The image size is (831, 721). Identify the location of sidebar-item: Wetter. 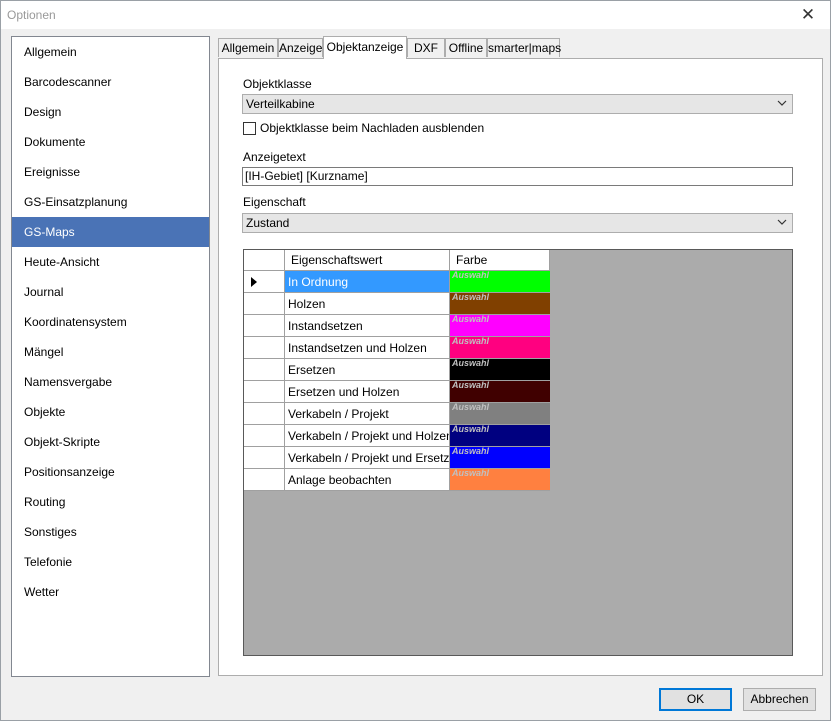
(110, 592).